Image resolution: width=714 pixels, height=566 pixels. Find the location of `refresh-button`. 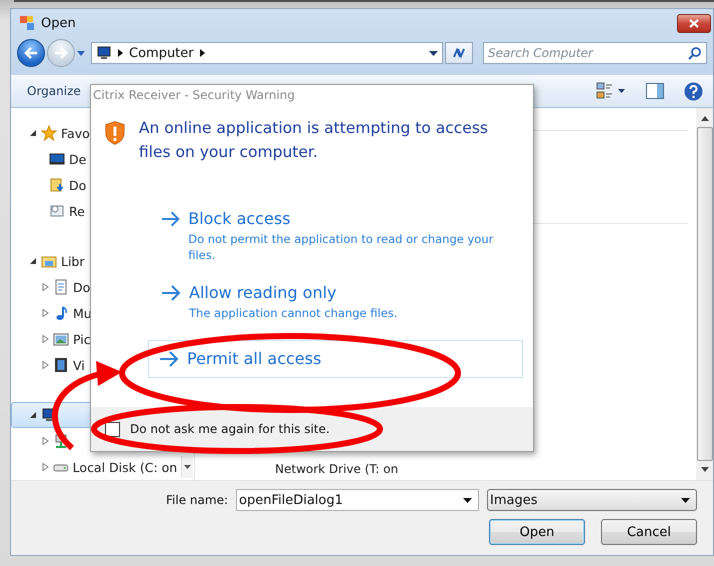

refresh-button is located at coordinates (459, 53).